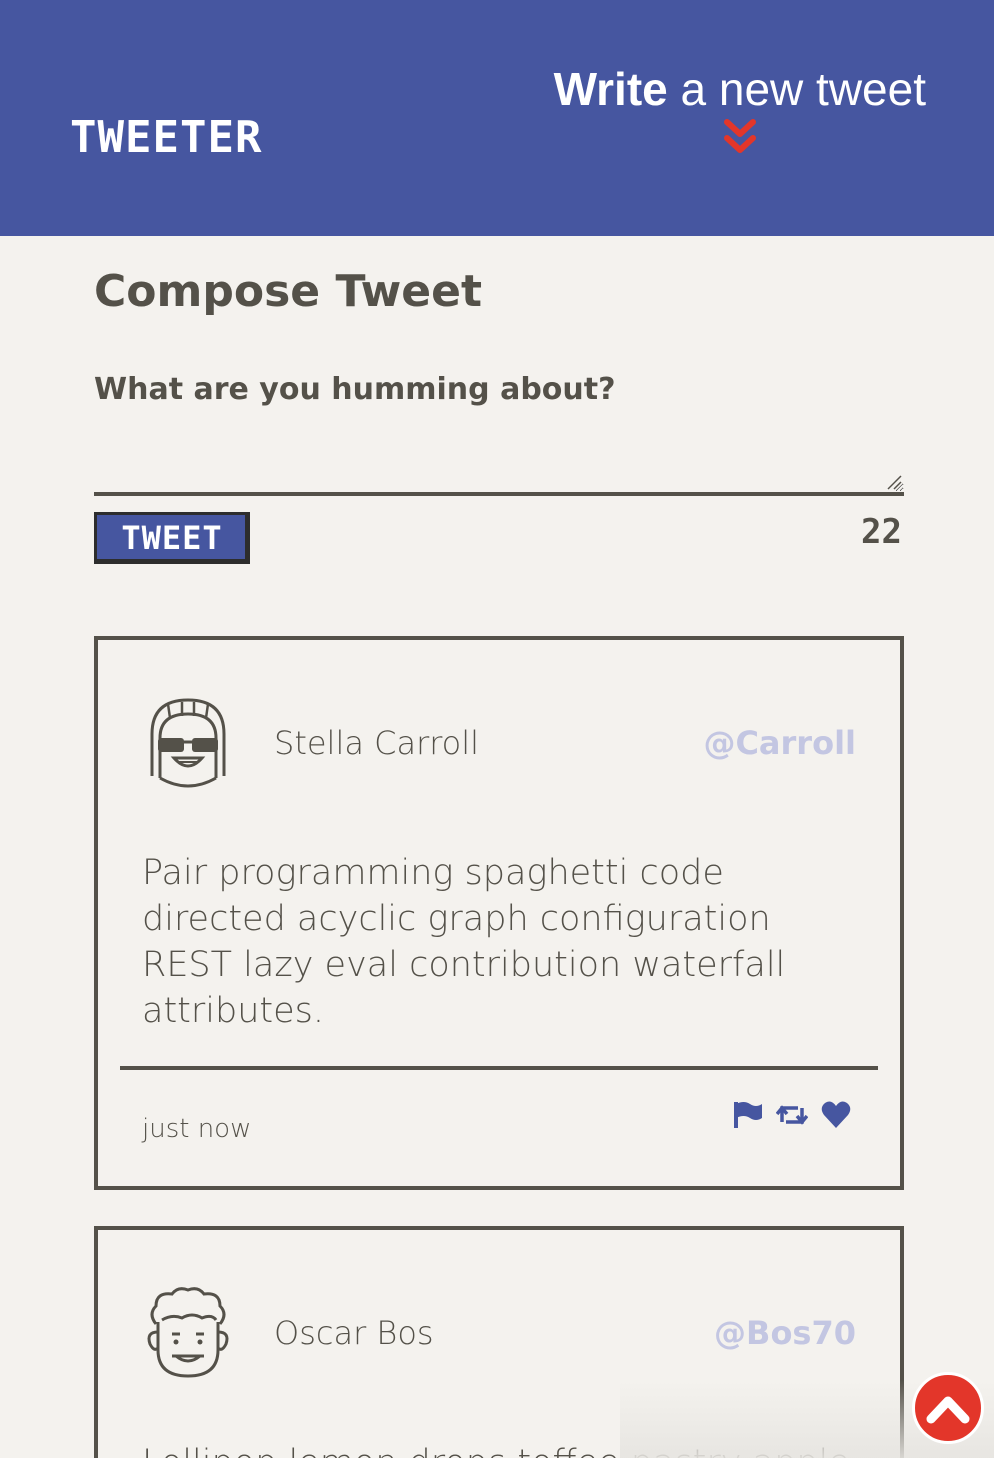 Image resolution: width=994 pixels, height=1458 pixels. Describe the element at coordinates (739, 136) in the screenshot. I see `chevron-double-down-icon` at that location.